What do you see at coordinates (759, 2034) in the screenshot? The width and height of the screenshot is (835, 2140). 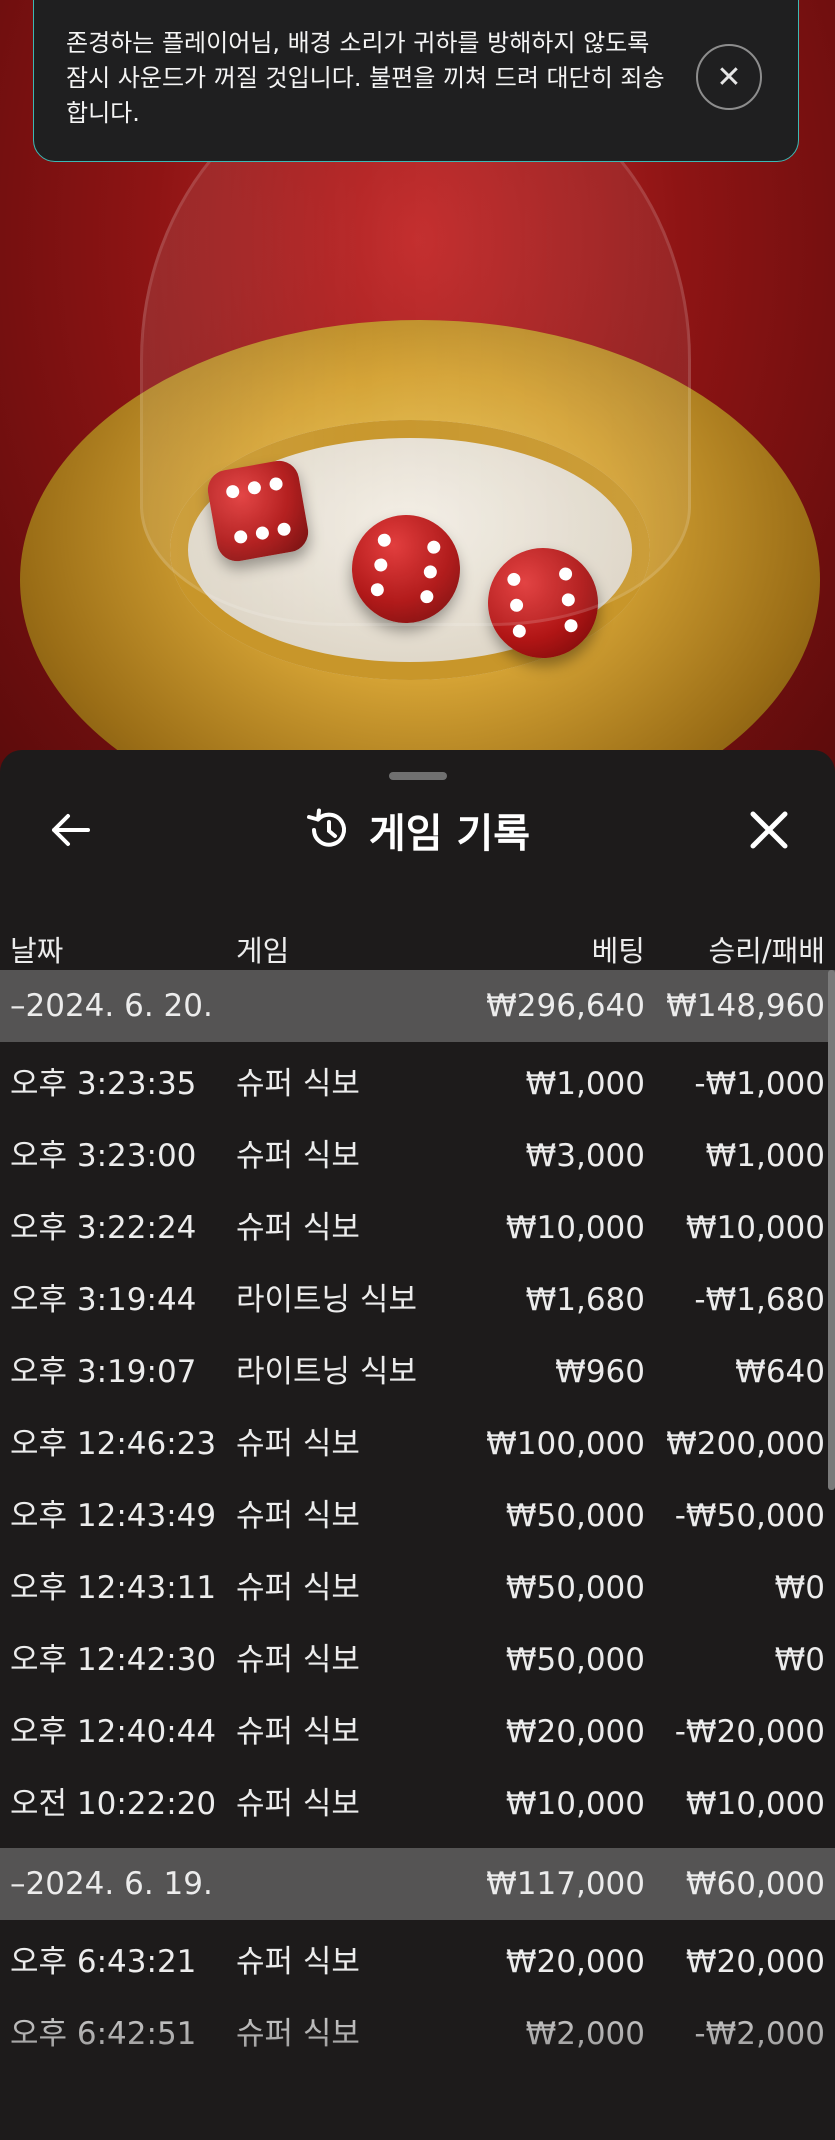 I see `row-result: -₩2,000` at bounding box center [759, 2034].